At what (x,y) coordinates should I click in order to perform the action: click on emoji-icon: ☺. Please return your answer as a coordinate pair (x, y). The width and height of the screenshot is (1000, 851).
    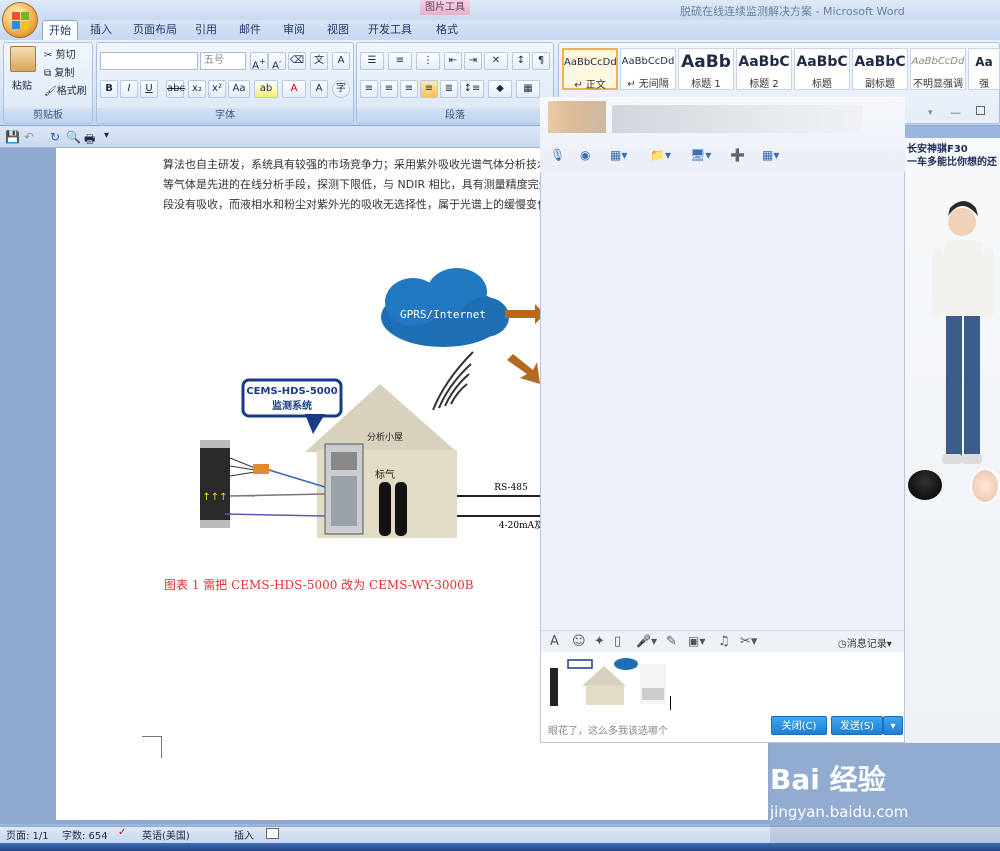
    Looking at the image, I should click on (579, 641).